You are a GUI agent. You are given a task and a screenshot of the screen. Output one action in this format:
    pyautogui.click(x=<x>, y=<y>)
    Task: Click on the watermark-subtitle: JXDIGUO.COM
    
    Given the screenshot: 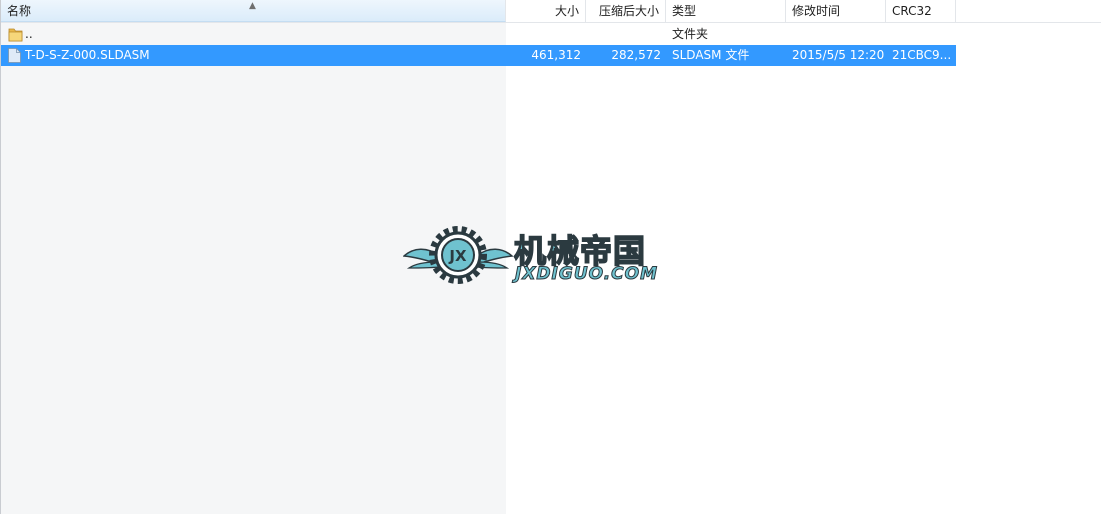 What is the action you would take?
    pyautogui.click(x=586, y=274)
    